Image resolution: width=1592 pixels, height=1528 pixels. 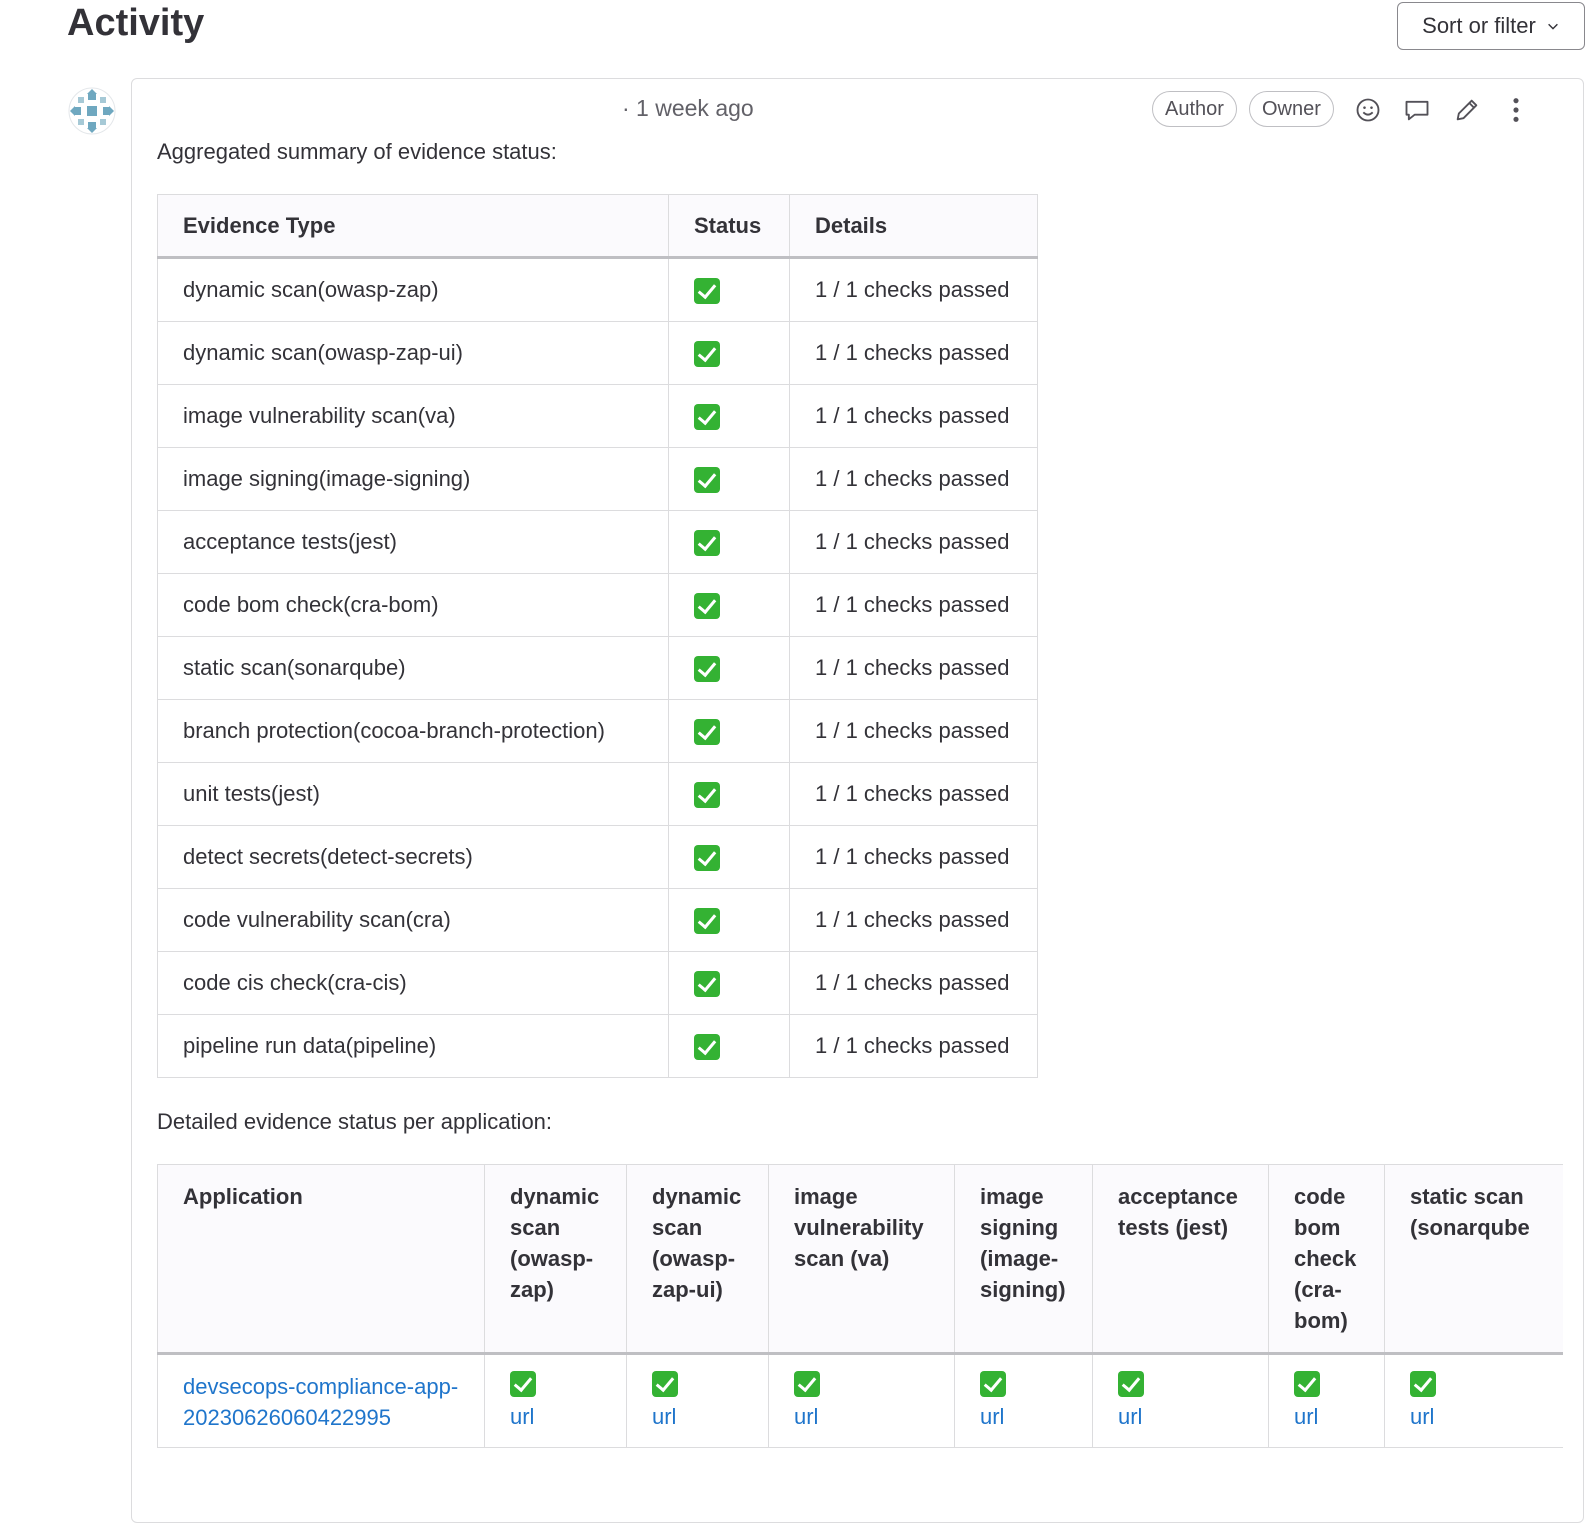 What do you see at coordinates (92, 111) in the screenshot?
I see `avatar` at bounding box center [92, 111].